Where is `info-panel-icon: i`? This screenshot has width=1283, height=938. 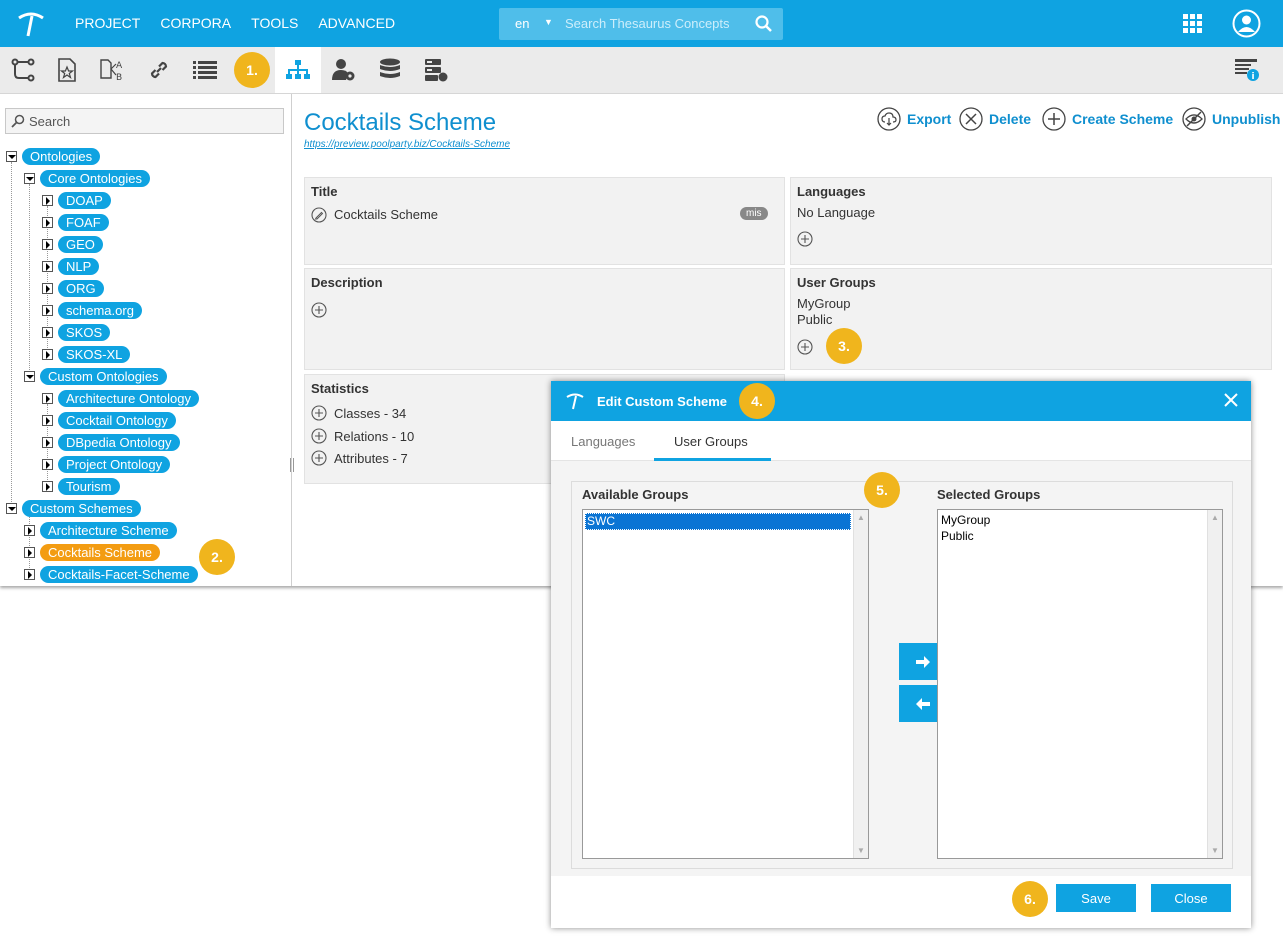
info-panel-icon: i is located at coordinates (1247, 70).